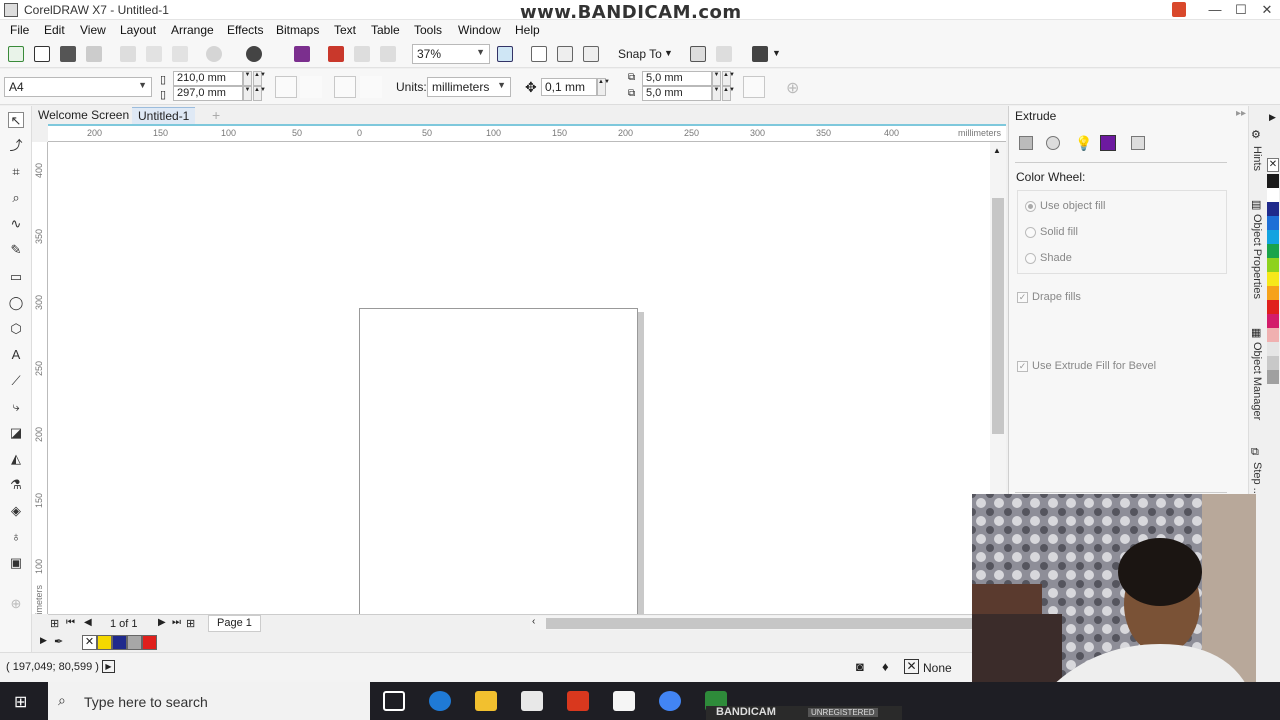  Describe the element at coordinates (1257, 381) in the screenshot. I see `tab-object-manager: Object Manager` at that location.